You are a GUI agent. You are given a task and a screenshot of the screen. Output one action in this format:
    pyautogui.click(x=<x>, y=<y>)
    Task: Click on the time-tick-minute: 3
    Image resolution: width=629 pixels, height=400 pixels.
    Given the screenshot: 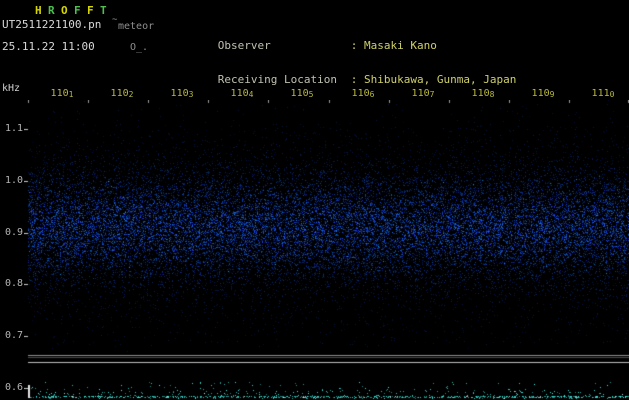 What is the action you would take?
    pyautogui.click(x=191, y=94)
    